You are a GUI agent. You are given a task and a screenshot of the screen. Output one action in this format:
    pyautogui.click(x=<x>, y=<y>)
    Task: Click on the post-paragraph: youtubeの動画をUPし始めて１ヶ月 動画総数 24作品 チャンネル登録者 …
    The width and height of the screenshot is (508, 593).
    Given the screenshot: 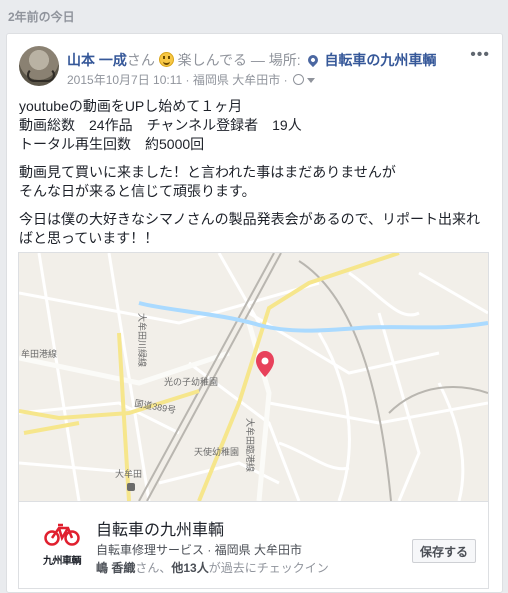 What is the action you would take?
    pyautogui.click(x=254, y=125)
    